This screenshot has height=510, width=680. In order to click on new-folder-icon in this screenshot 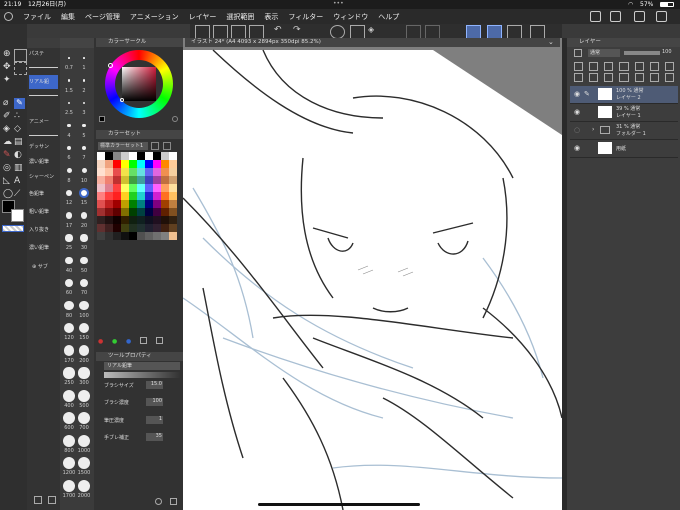, I will do `click(609, 77)`.